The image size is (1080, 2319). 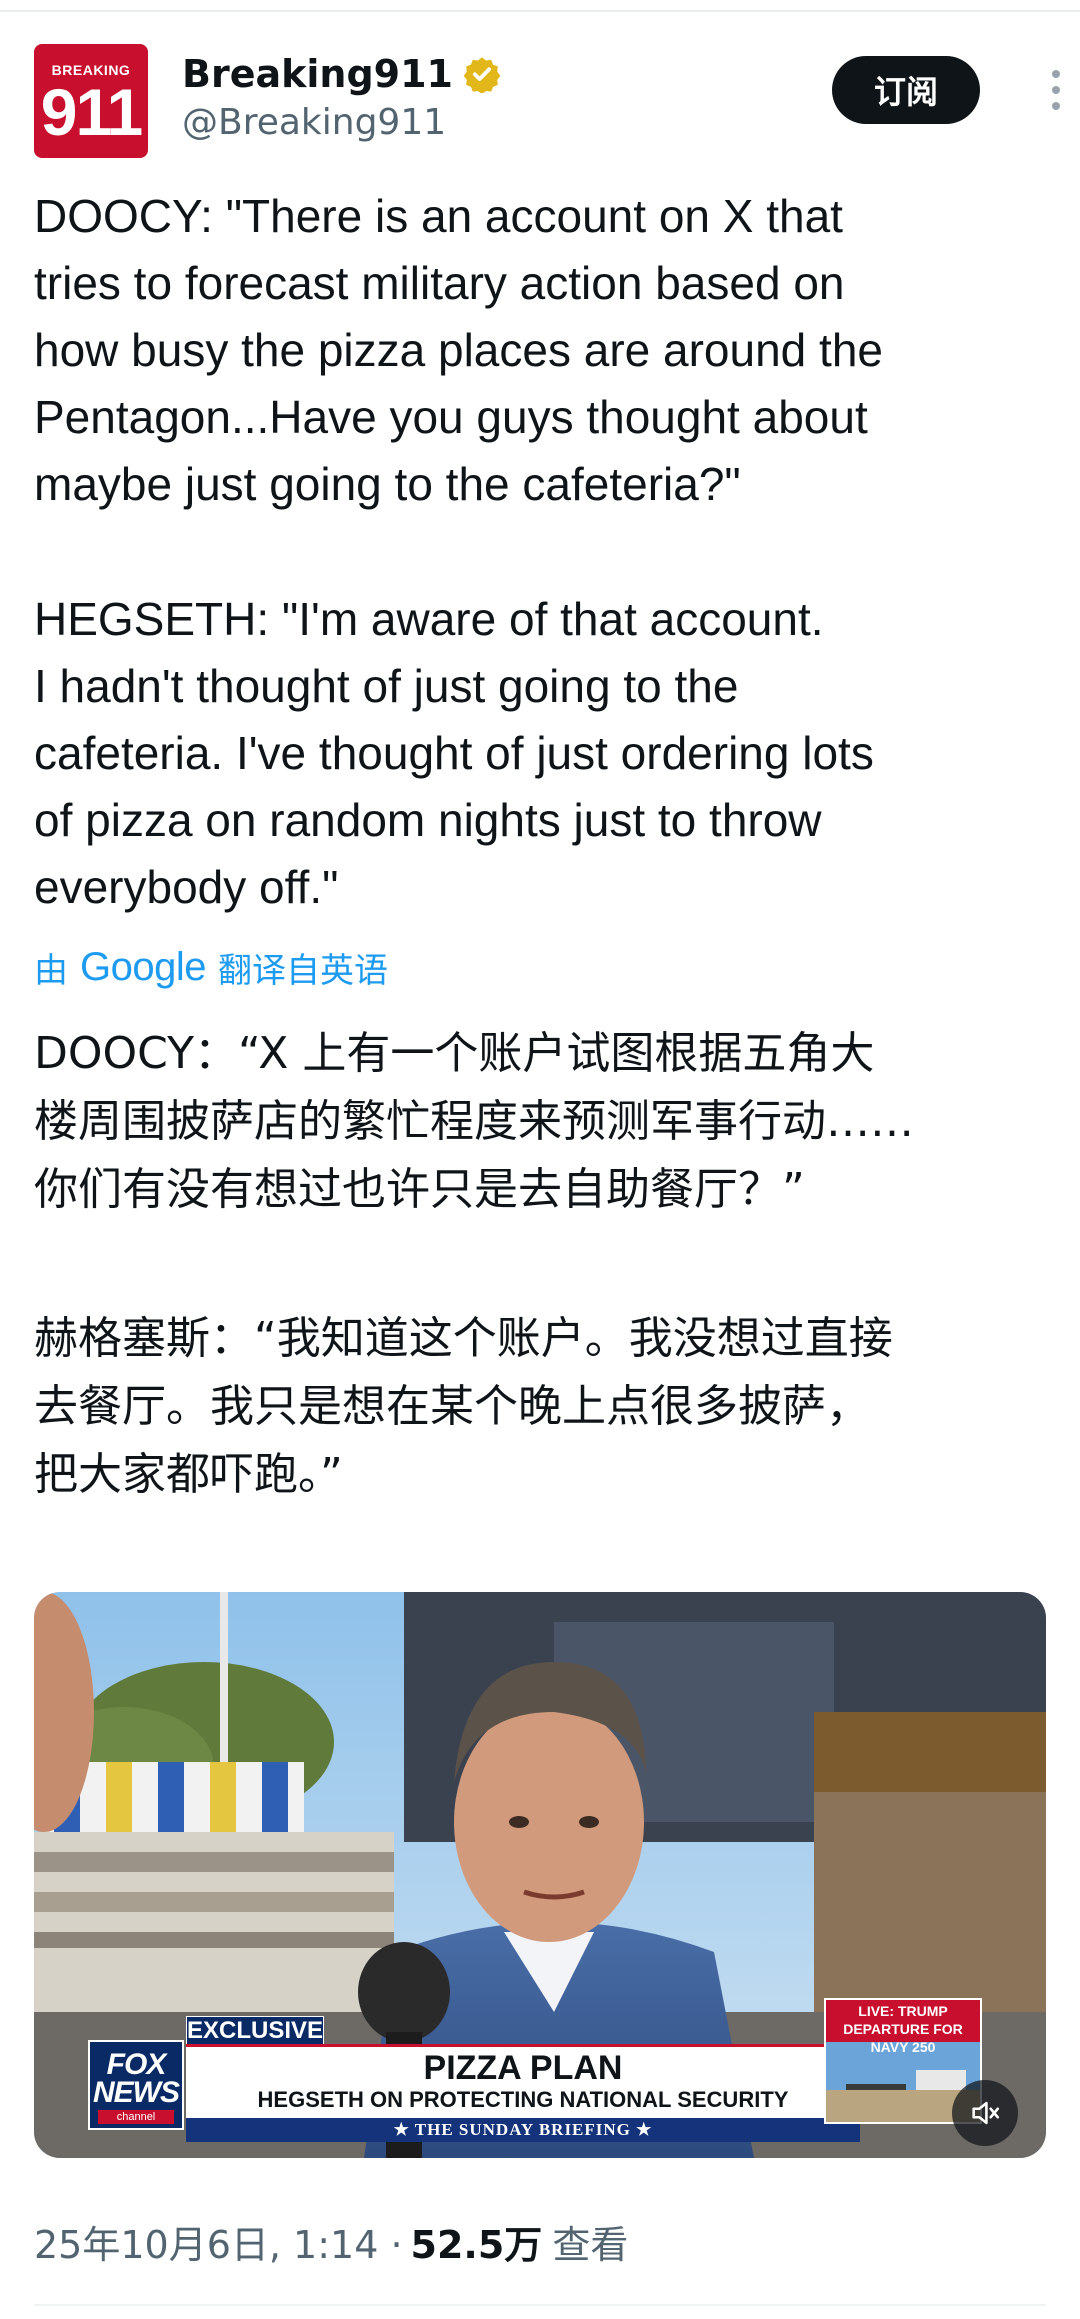 What do you see at coordinates (136, 2092) in the screenshot?
I see `fox-logo-line2: NEWS` at bounding box center [136, 2092].